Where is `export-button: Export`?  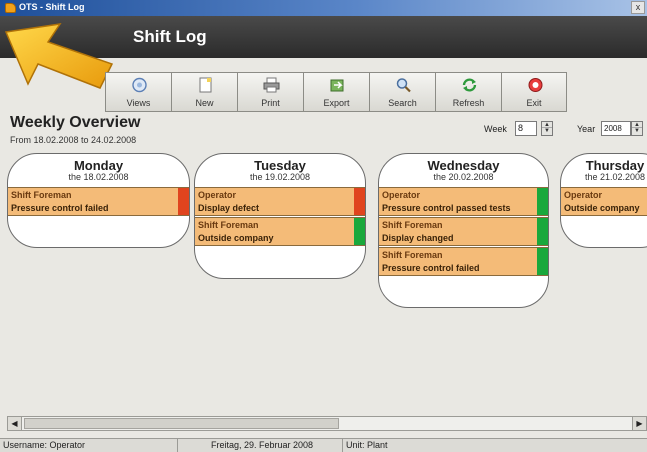 export-button: Export is located at coordinates (336, 92).